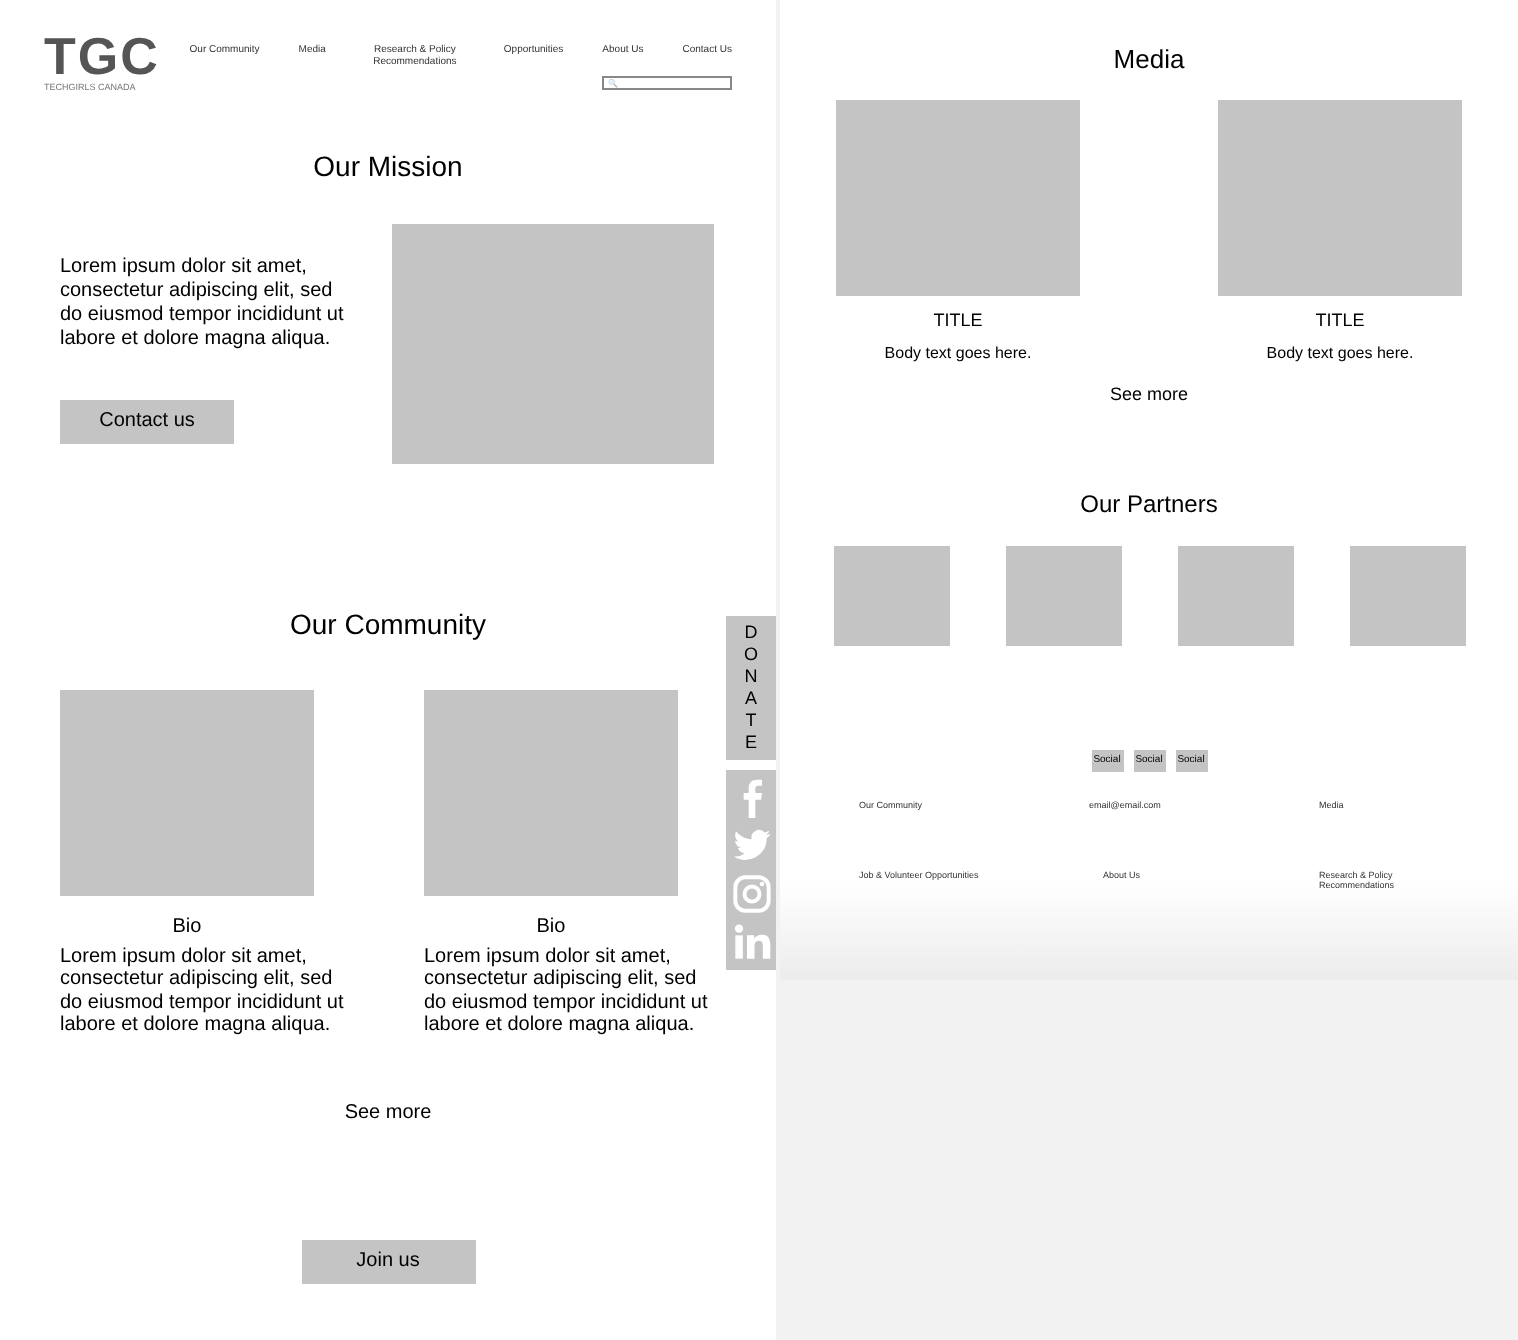 This screenshot has width=1518, height=1340. I want to click on section-title: Our Community, so click(388, 624).